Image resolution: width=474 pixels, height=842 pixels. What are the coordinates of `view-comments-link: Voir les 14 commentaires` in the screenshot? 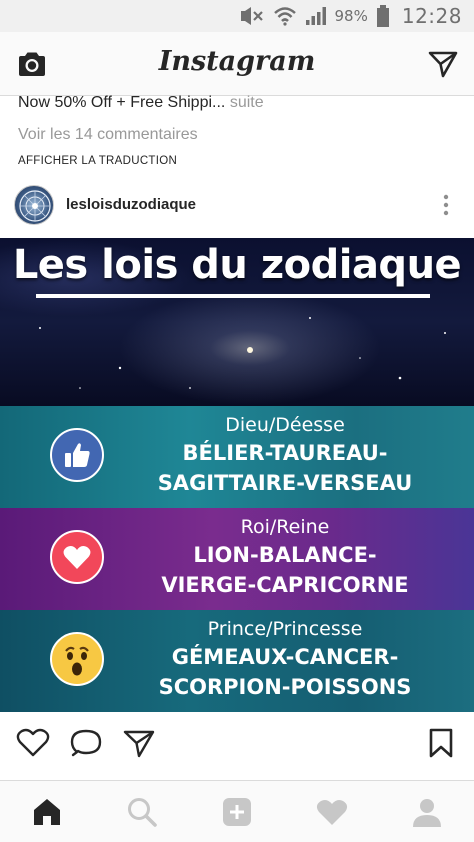 It's located at (108, 135).